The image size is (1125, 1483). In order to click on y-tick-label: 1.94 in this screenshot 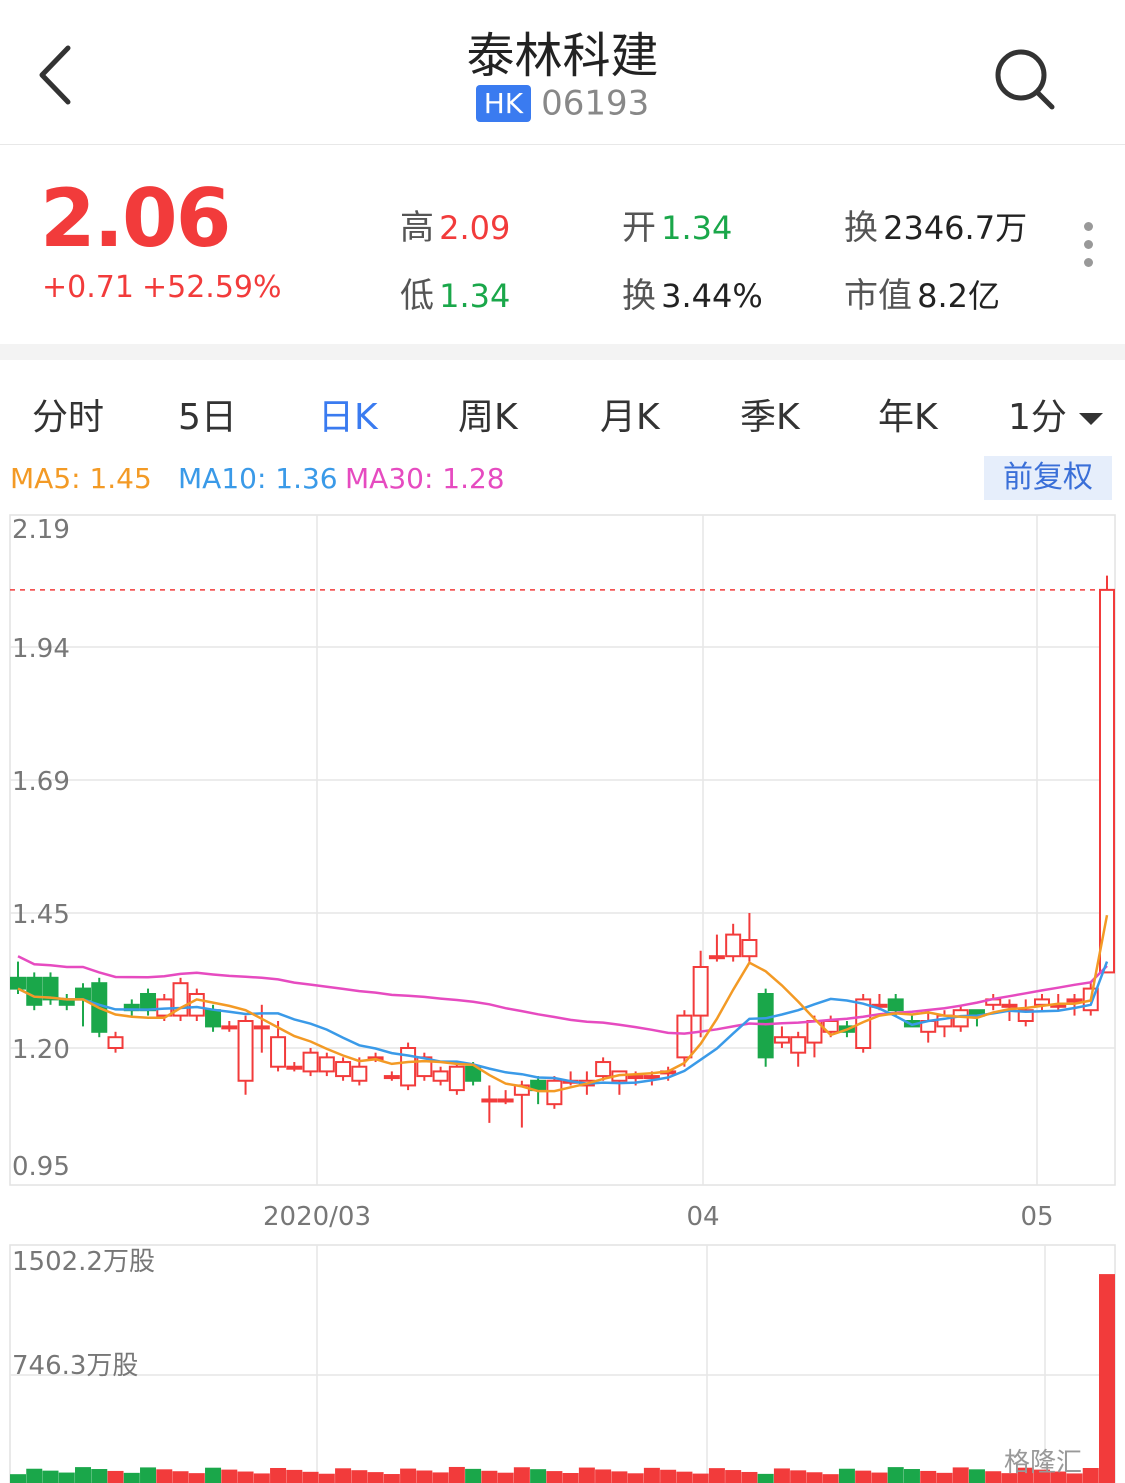, I will do `click(41, 649)`.